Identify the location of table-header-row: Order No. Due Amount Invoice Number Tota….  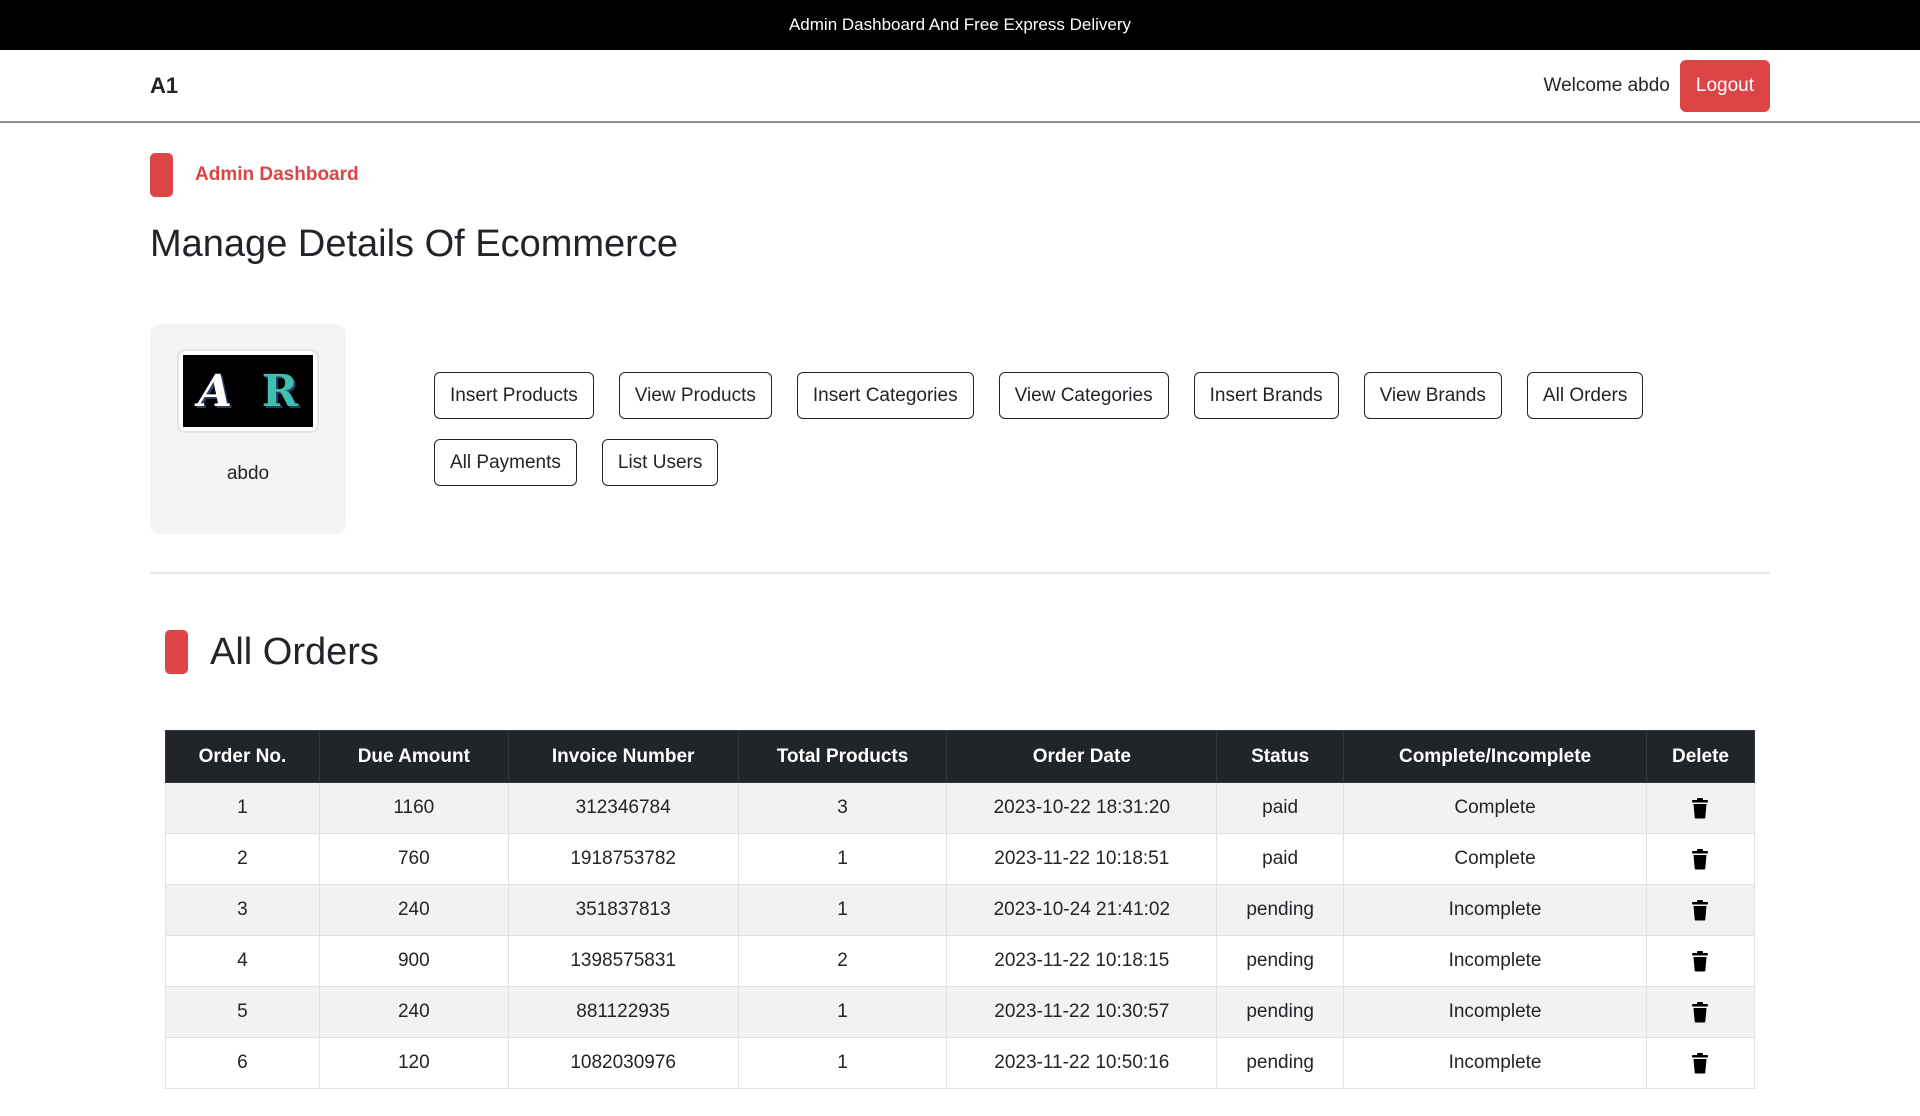
(960, 756).